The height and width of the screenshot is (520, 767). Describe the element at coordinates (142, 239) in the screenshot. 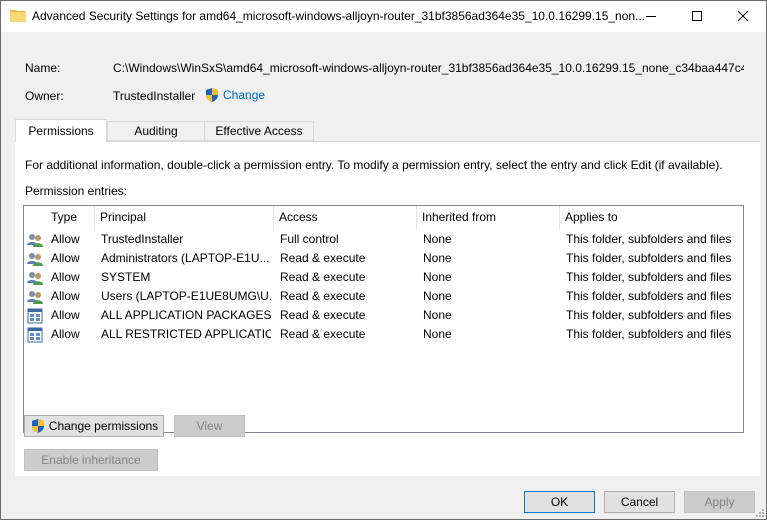

I see `row-principal: TrustedInstaller` at that location.